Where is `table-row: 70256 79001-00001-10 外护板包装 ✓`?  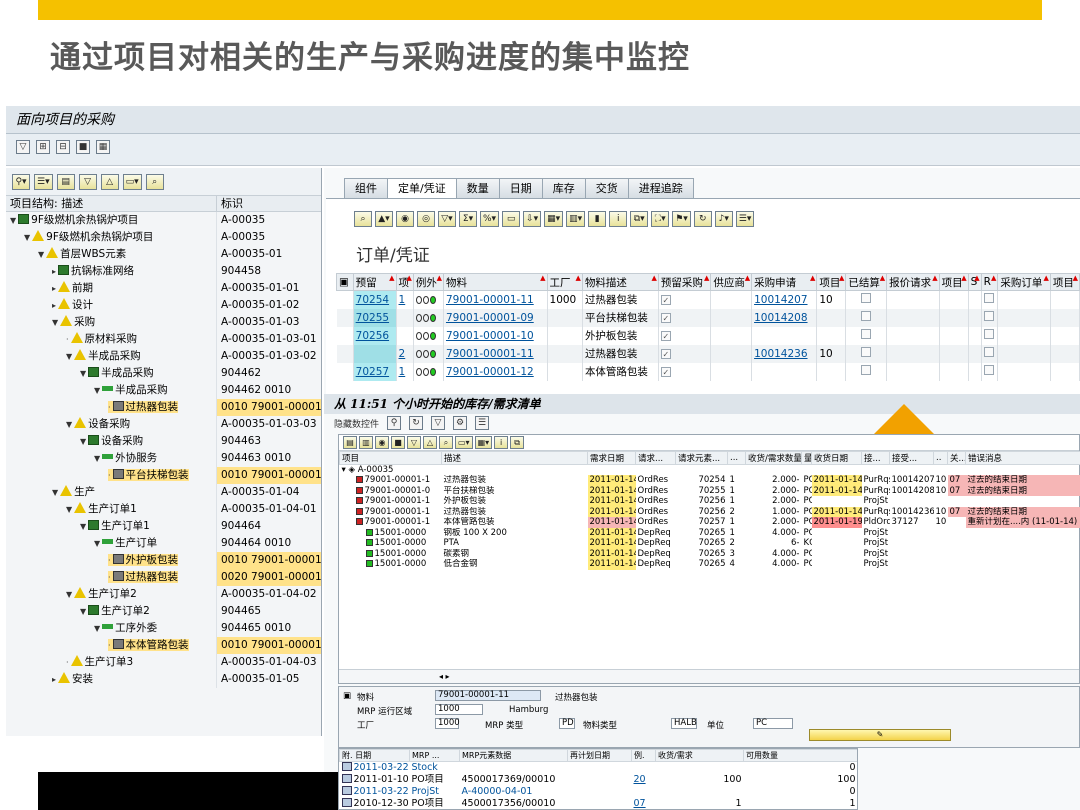 table-row: 70256 79001-00001-10 外护板包装 ✓ is located at coordinates (708, 335).